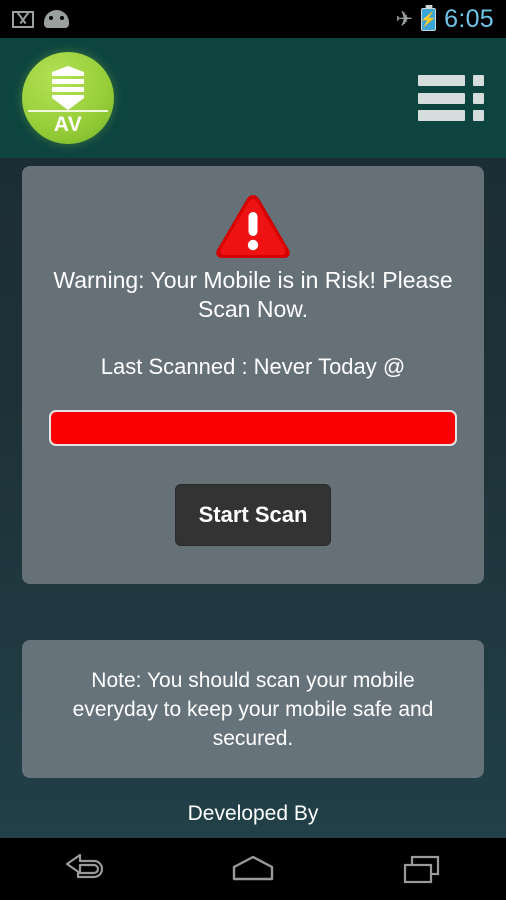  I want to click on developed-by-label: Developed By, so click(253, 813).